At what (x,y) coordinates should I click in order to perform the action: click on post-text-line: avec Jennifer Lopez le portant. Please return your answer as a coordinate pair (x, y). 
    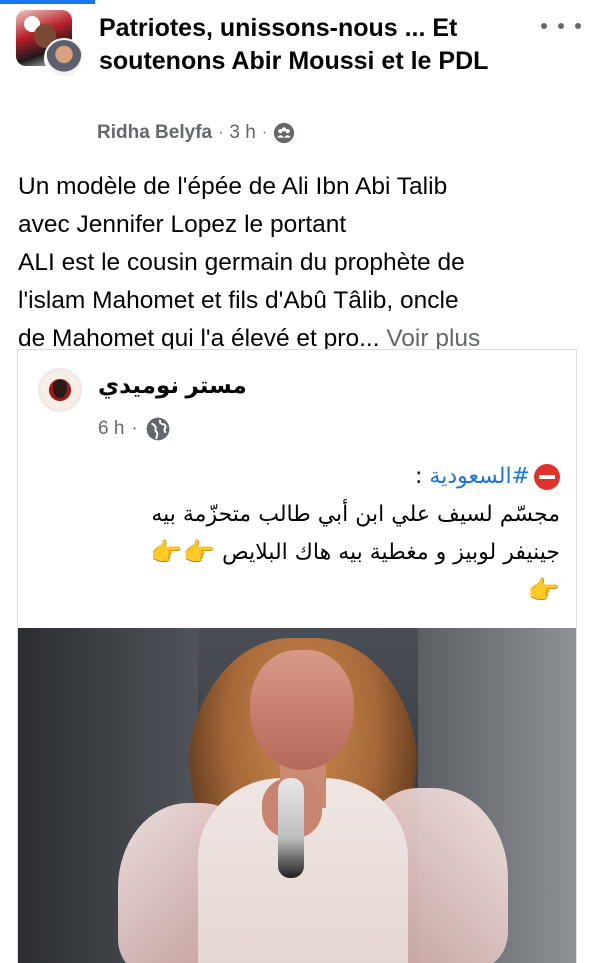
    Looking at the image, I should click on (182, 224).